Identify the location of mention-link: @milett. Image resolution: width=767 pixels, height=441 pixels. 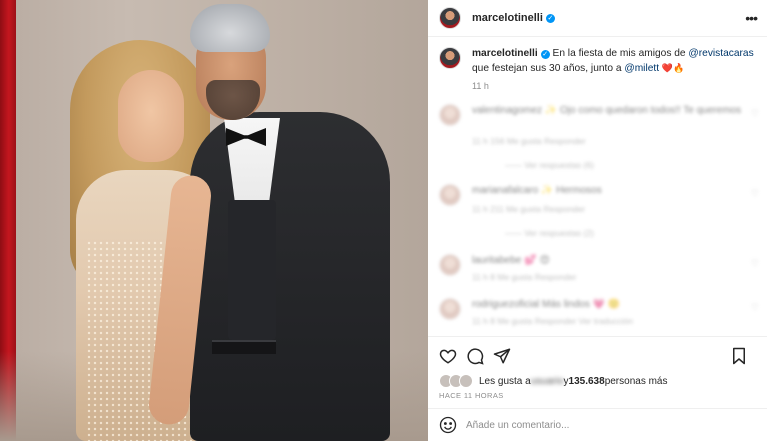
(641, 68).